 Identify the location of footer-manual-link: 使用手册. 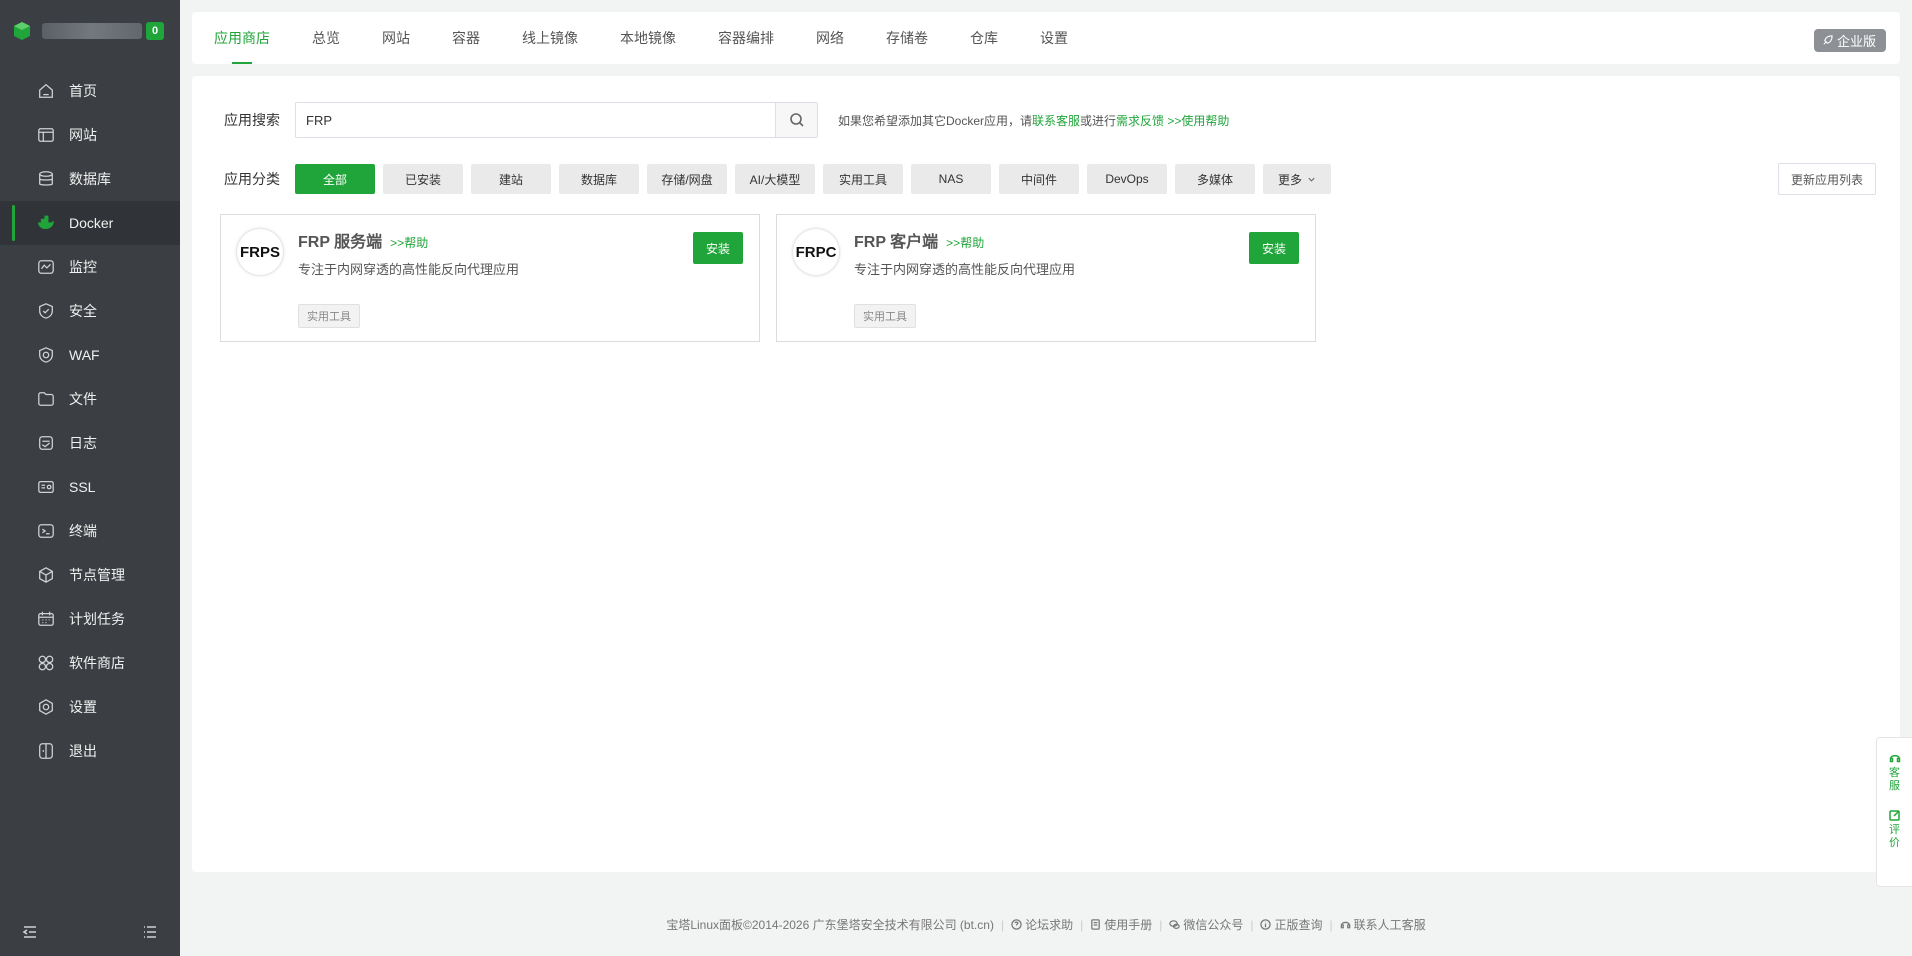
(1121, 924).